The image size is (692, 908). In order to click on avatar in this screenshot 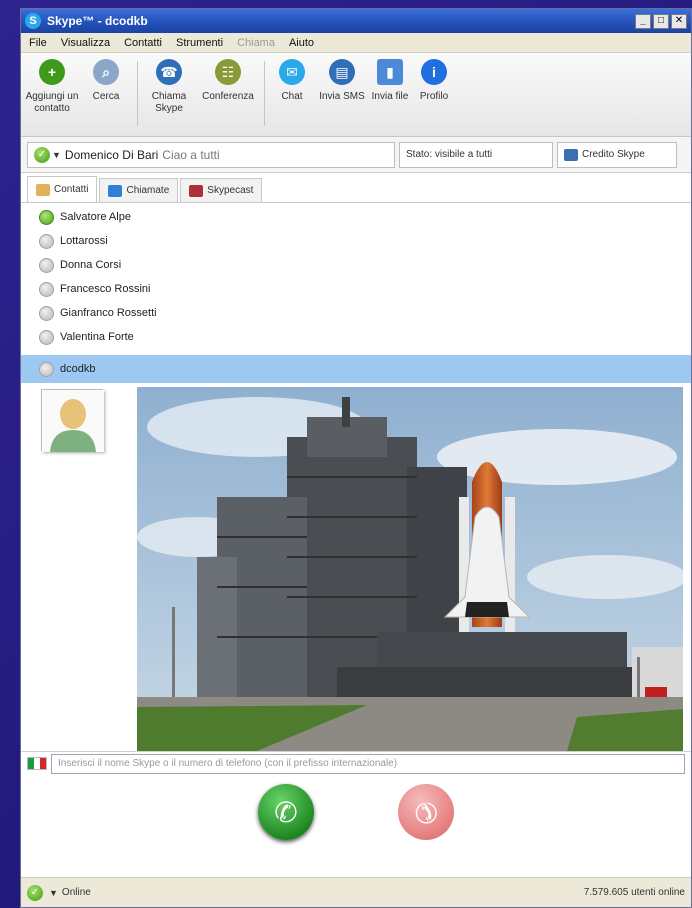, I will do `click(72, 420)`.